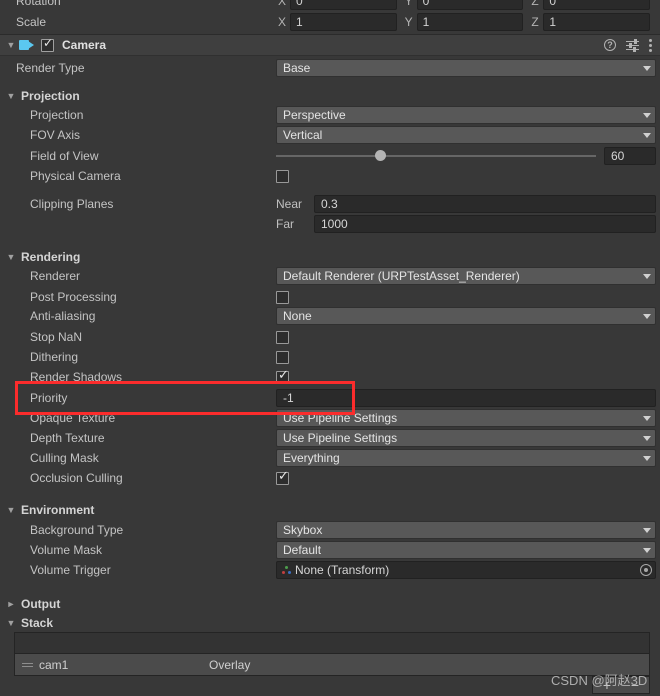 The image size is (660, 696). I want to click on depth-texture-dropdown: Use Pipeline Settings, so click(466, 438).